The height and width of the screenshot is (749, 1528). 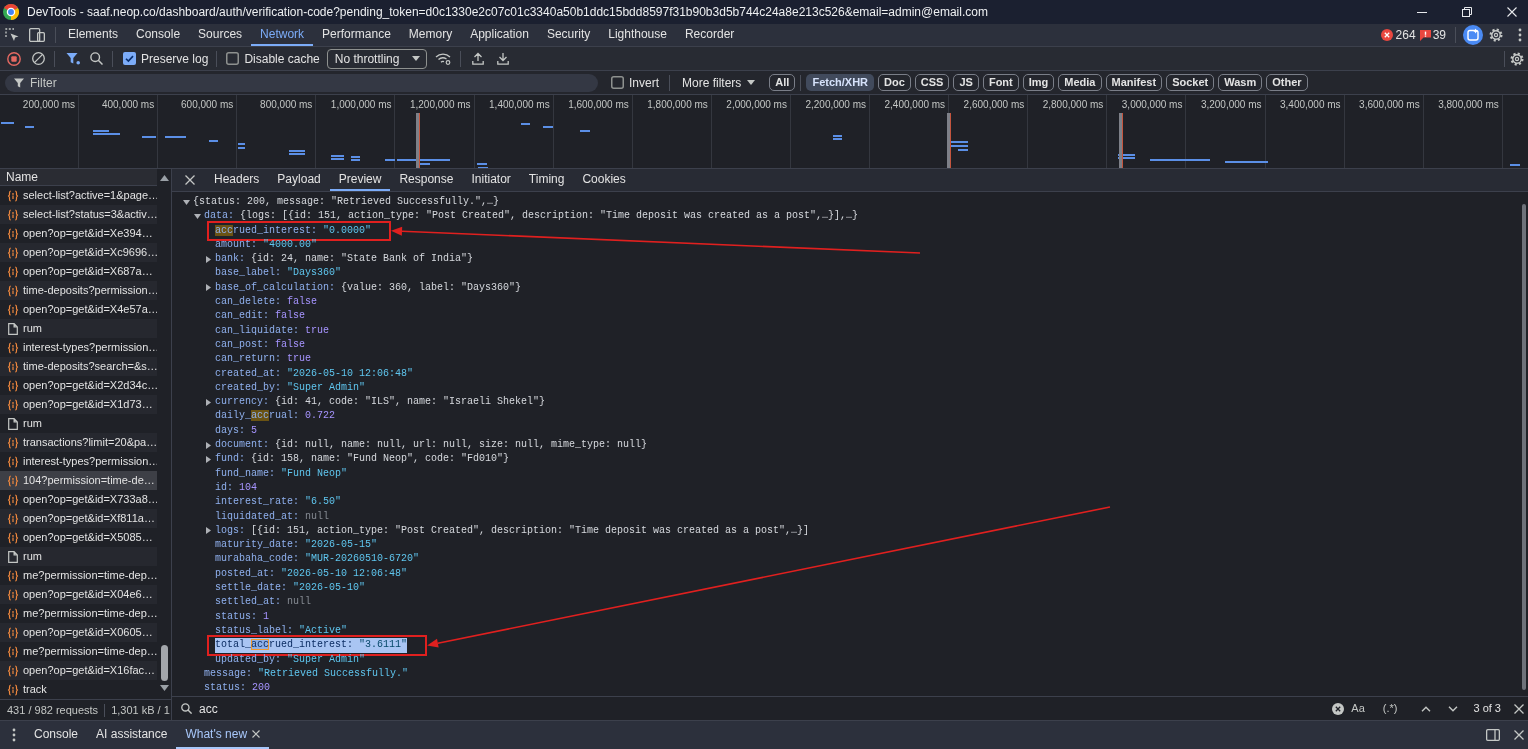 What do you see at coordinates (1422, 12) in the screenshot?
I see `minimize-icon` at bounding box center [1422, 12].